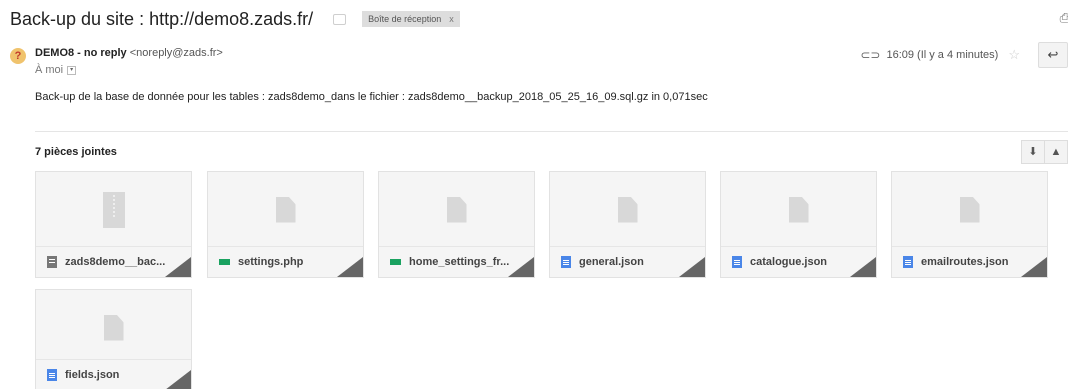 This screenshot has width=1068, height=389. I want to click on recipient-details-dropdown-icon: ▾, so click(72, 70).